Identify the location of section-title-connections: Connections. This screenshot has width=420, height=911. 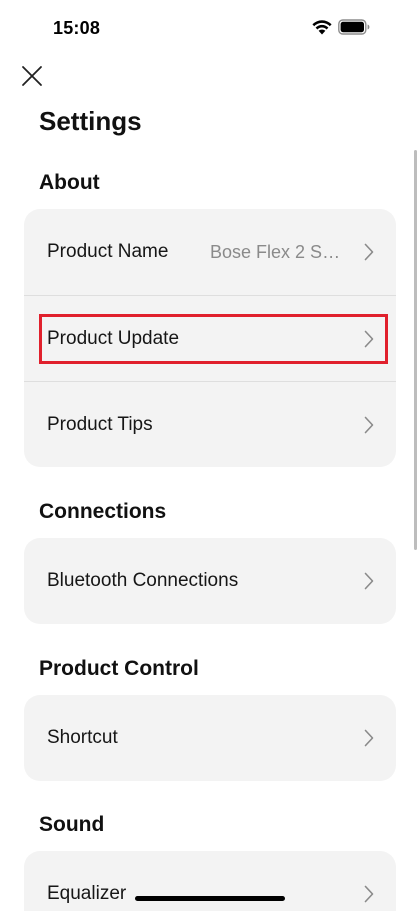
(103, 511).